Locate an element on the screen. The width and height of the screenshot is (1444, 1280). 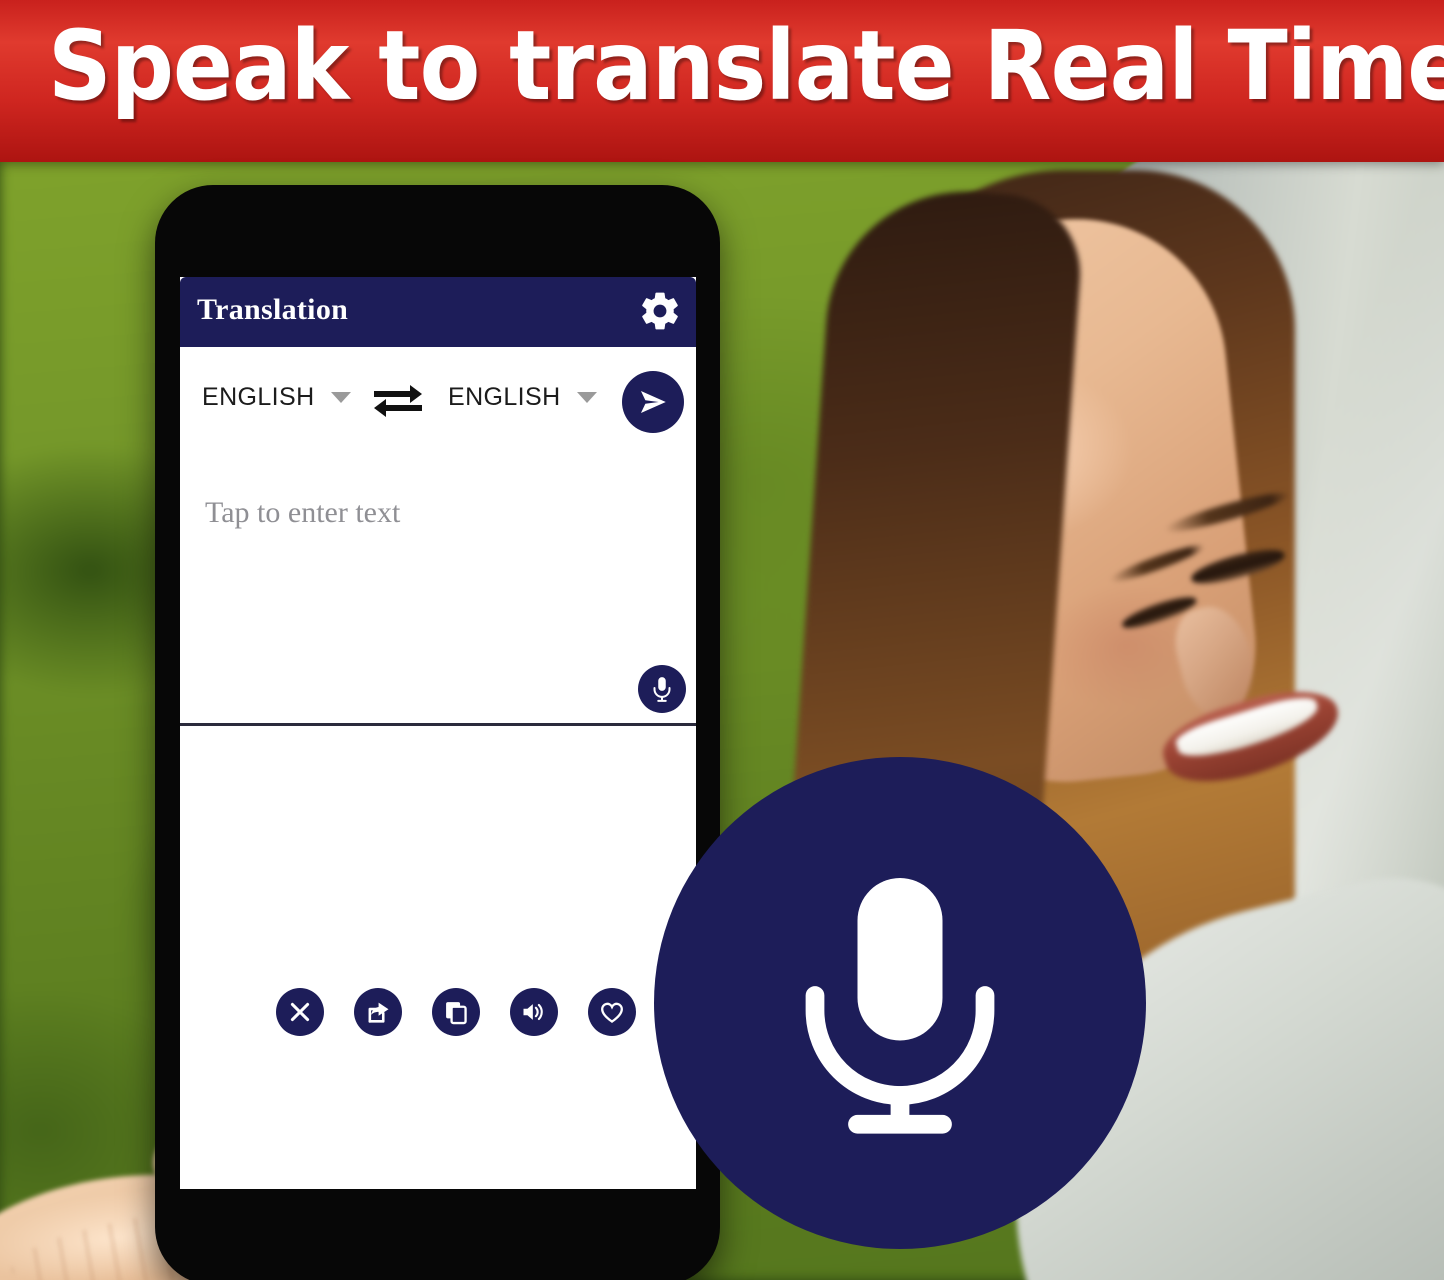
copy-button is located at coordinates (456, 1012).